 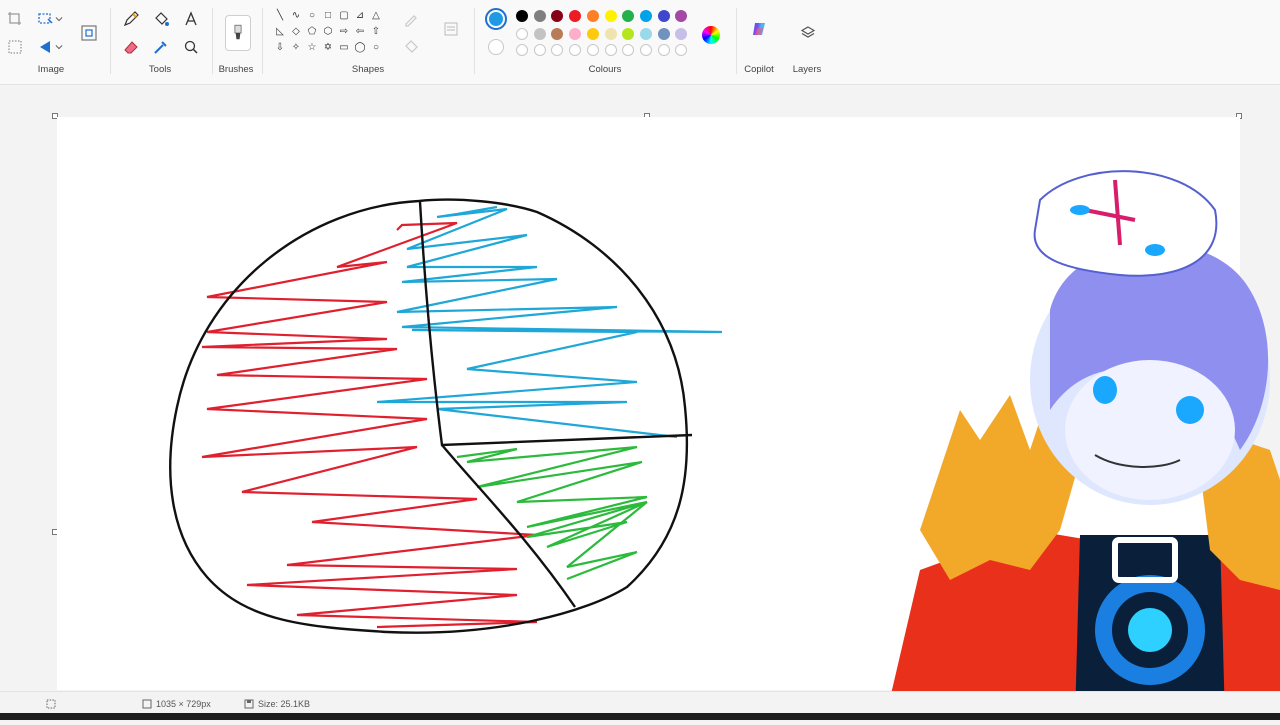 What do you see at coordinates (59, 47) in the screenshot?
I see `flip-dropdown-icon` at bounding box center [59, 47].